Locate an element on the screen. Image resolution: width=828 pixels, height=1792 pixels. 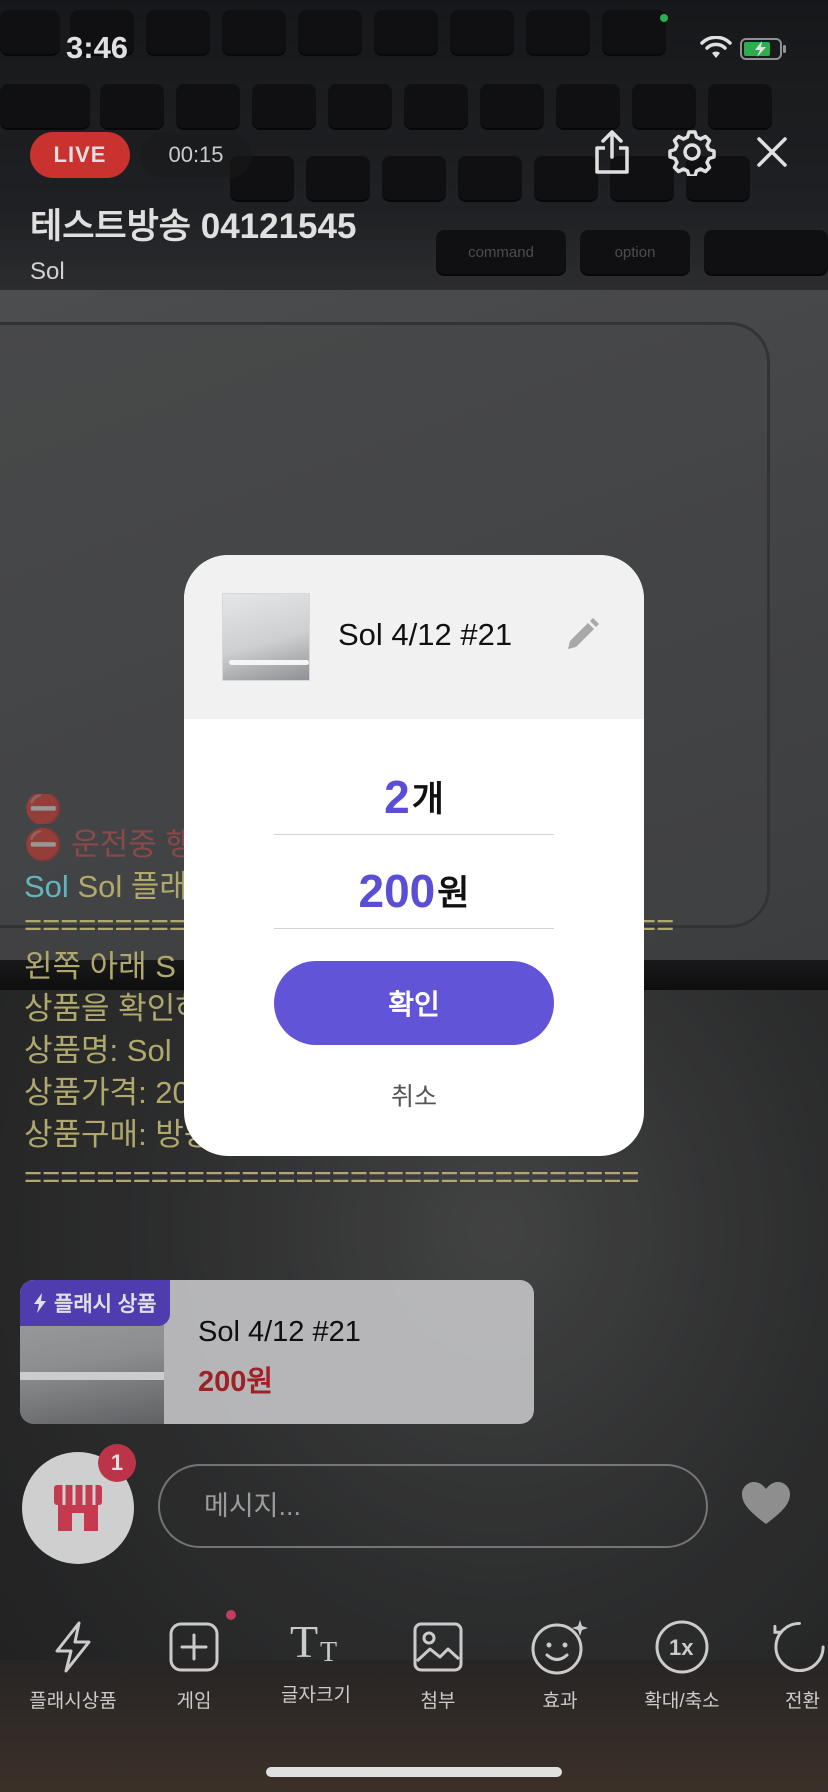
confirm-button: 확인 is located at coordinates (414, 1003).